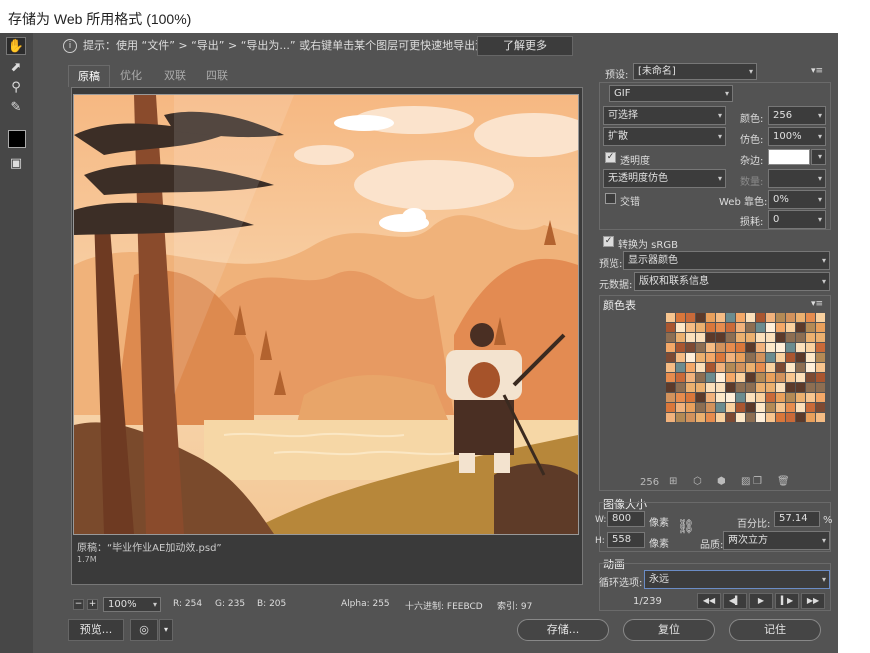  I want to click on interlaced-checkbox, so click(610, 198).